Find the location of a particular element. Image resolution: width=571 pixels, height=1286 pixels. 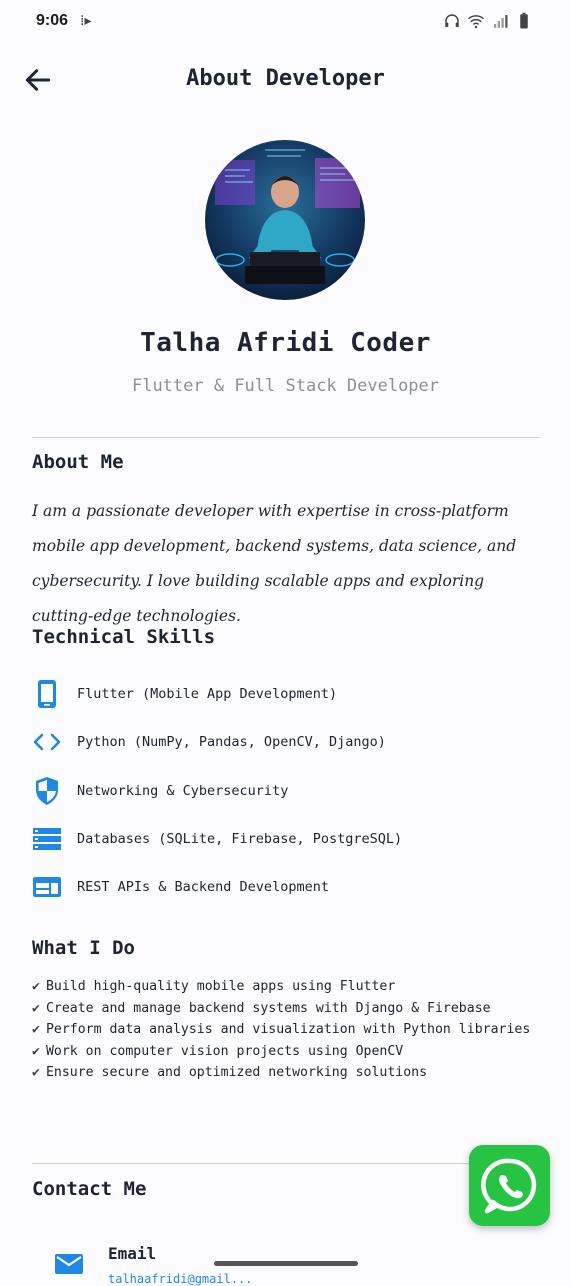

storage-icon is located at coordinates (47, 839).